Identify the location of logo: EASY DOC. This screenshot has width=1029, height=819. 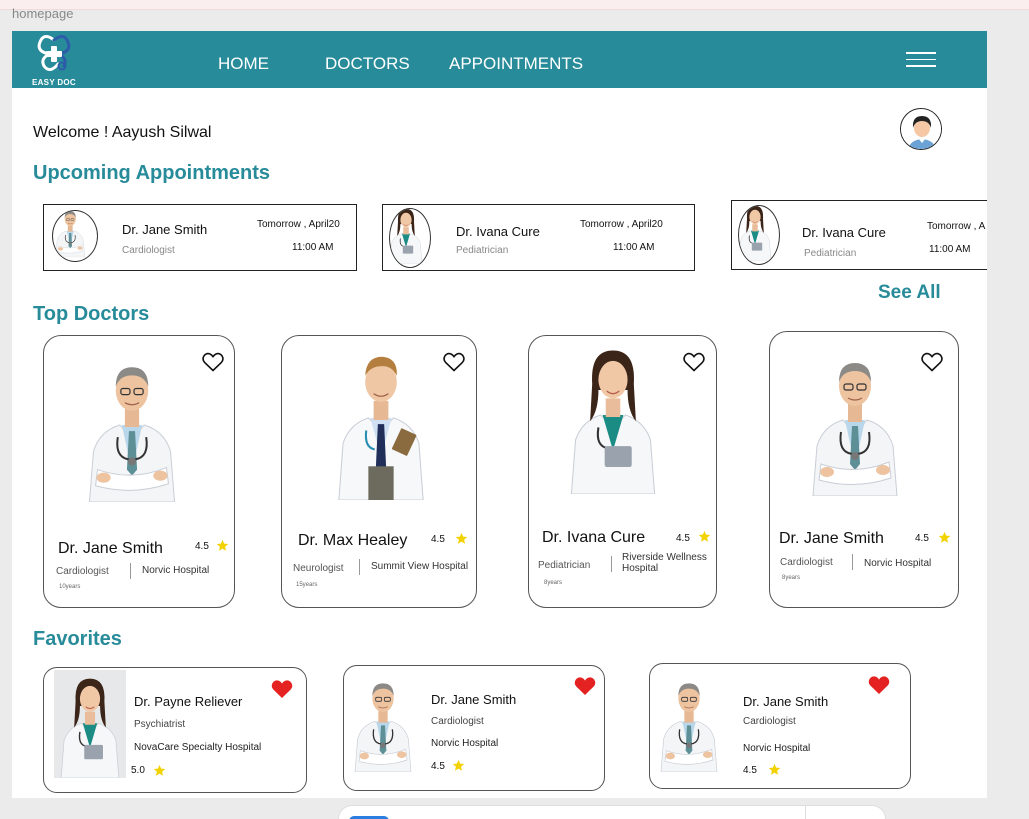
(54, 60).